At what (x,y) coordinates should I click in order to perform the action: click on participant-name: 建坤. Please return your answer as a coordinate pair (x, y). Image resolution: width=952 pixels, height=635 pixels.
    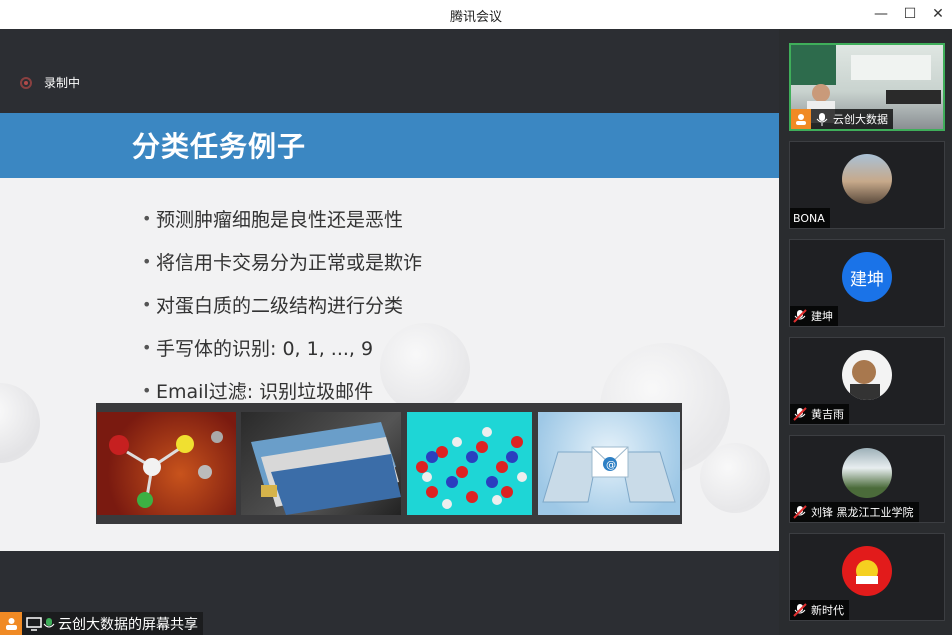
    Looking at the image, I should click on (822, 316).